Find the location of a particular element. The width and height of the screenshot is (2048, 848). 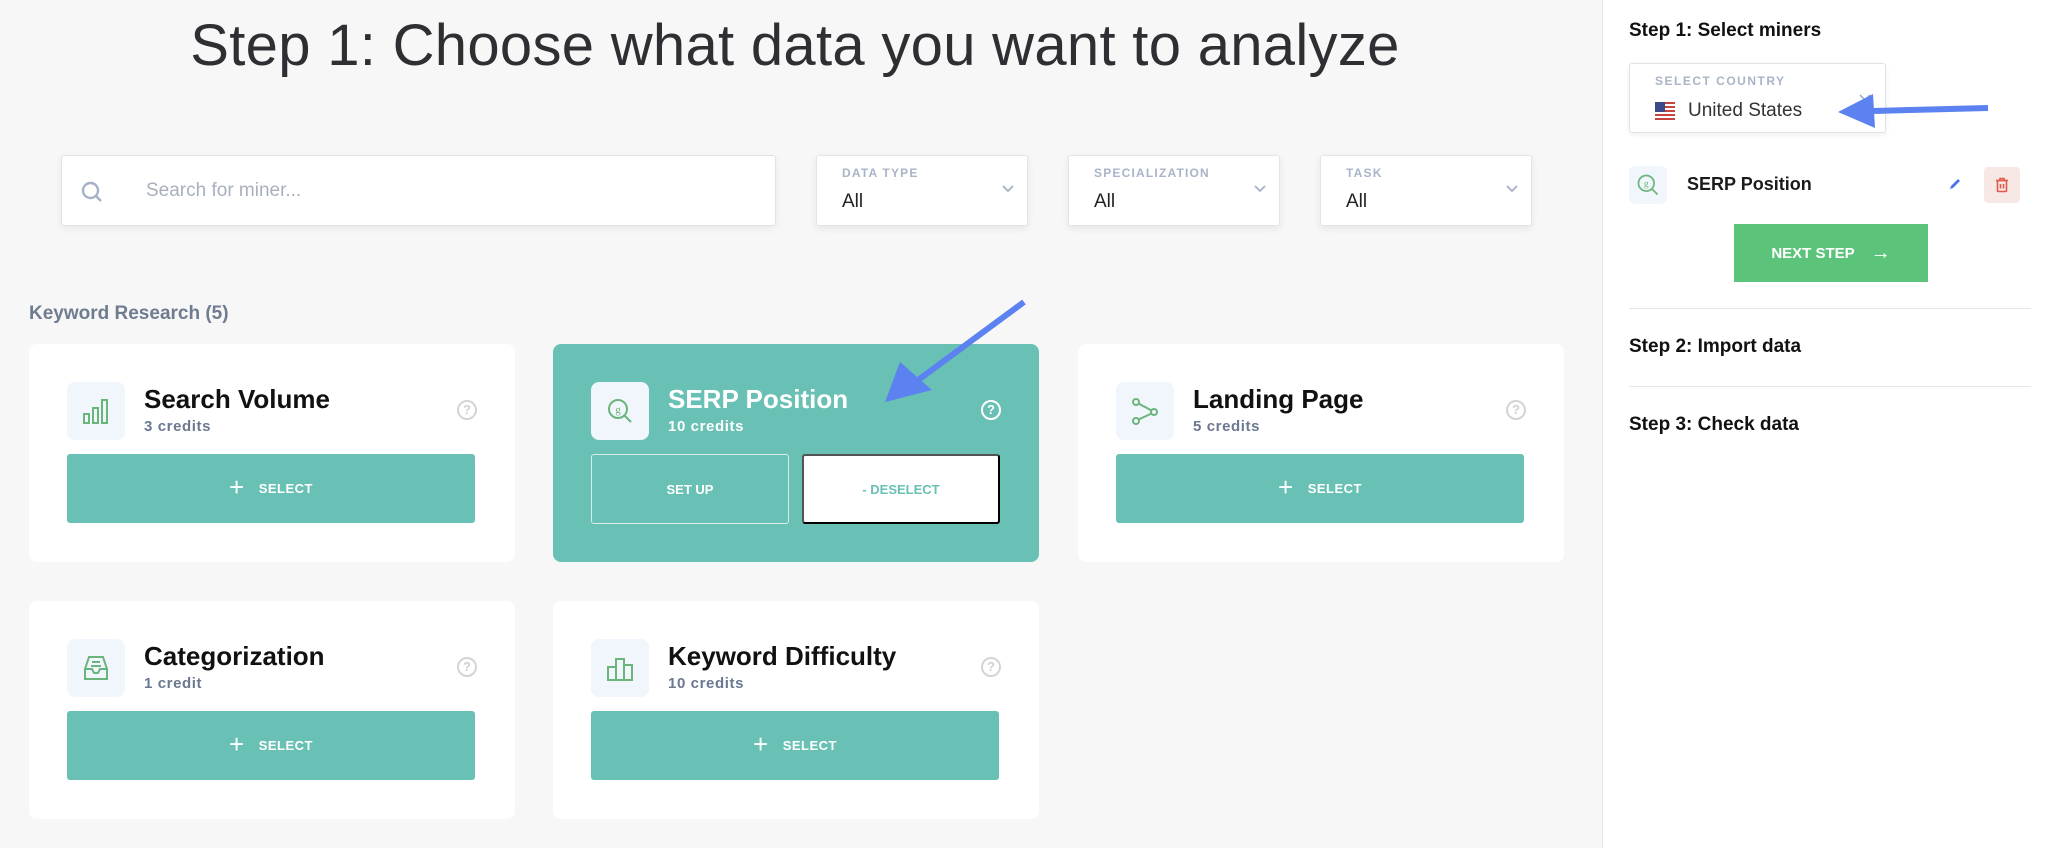

step3-title: Step 3: Check data is located at coordinates (1714, 425).